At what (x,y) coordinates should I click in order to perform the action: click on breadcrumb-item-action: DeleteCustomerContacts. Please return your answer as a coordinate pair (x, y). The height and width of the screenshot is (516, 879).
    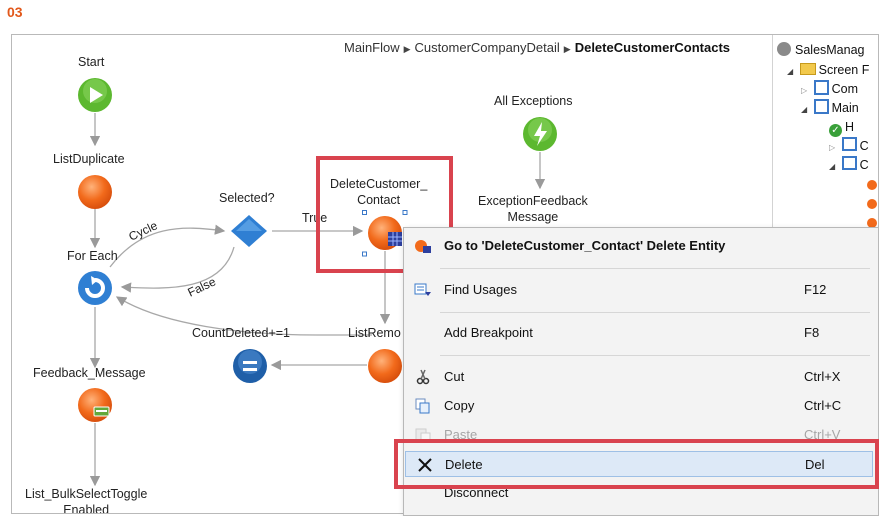
    Looking at the image, I should click on (652, 47).